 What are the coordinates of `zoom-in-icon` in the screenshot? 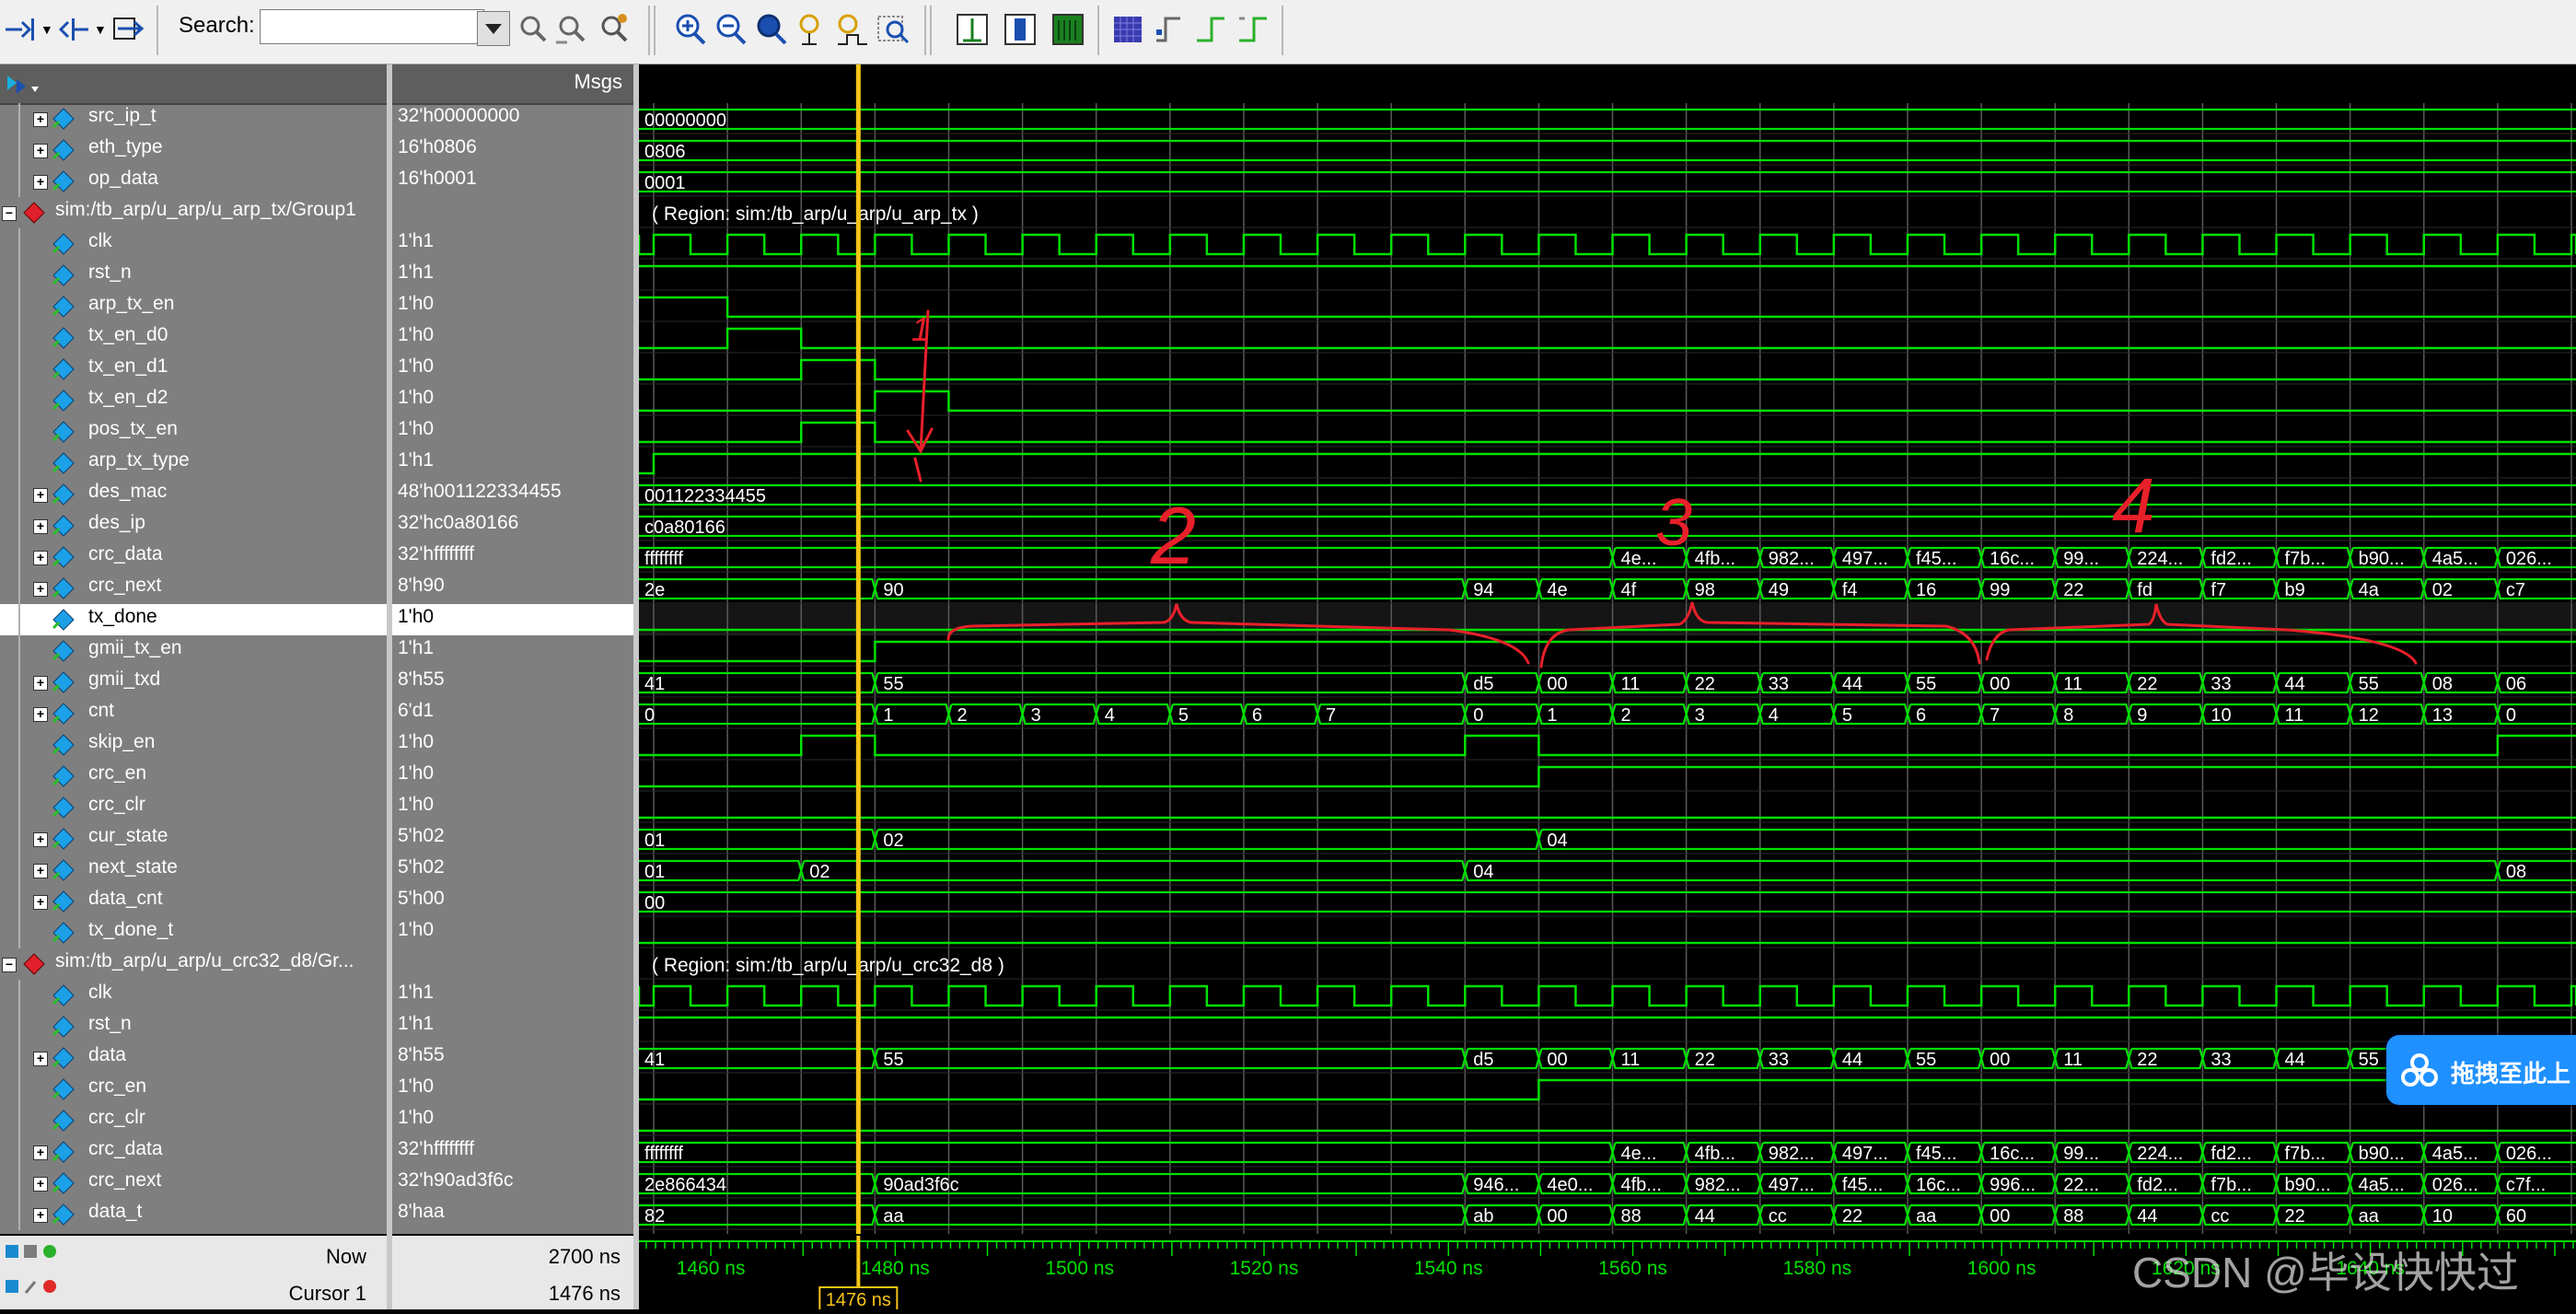 It's located at (690, 30).